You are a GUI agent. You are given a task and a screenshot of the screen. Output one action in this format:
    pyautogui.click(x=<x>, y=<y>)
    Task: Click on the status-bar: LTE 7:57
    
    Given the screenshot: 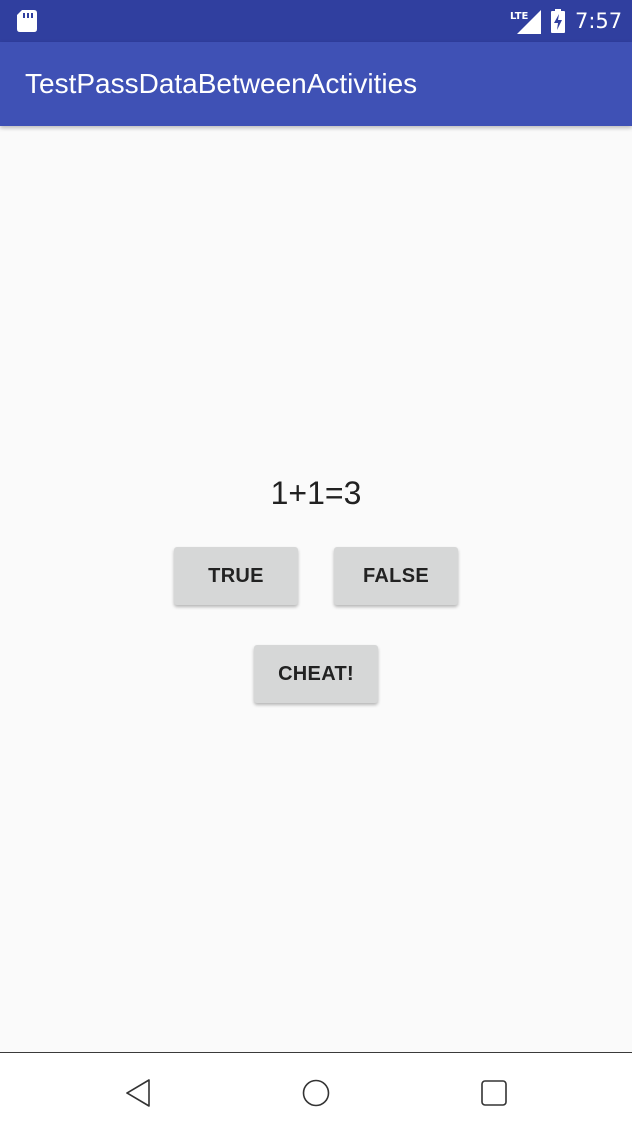 What is the action you would take?
    pyautogui.click(x=316, y=21)
    